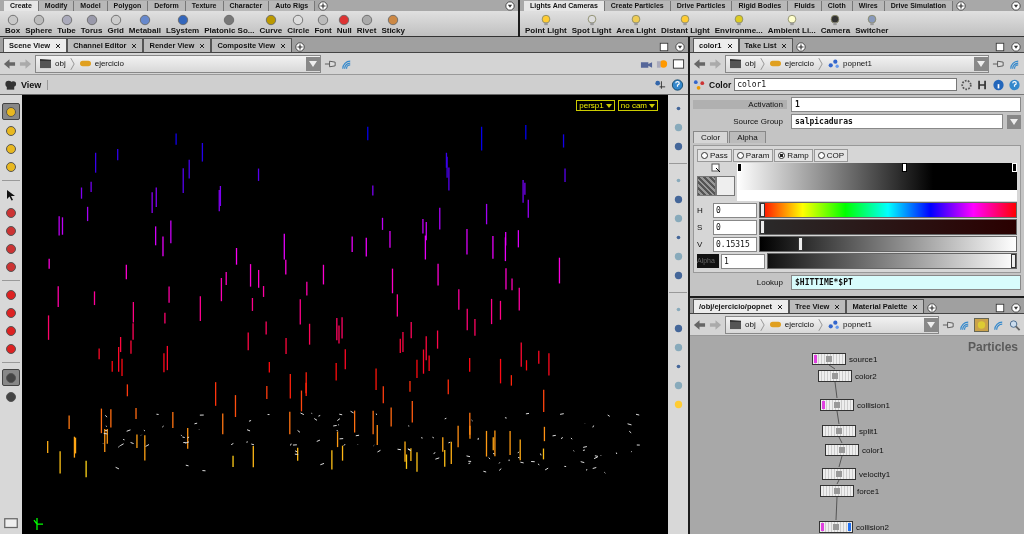  I want to click on folder-tab: Color, so click(711, 137).